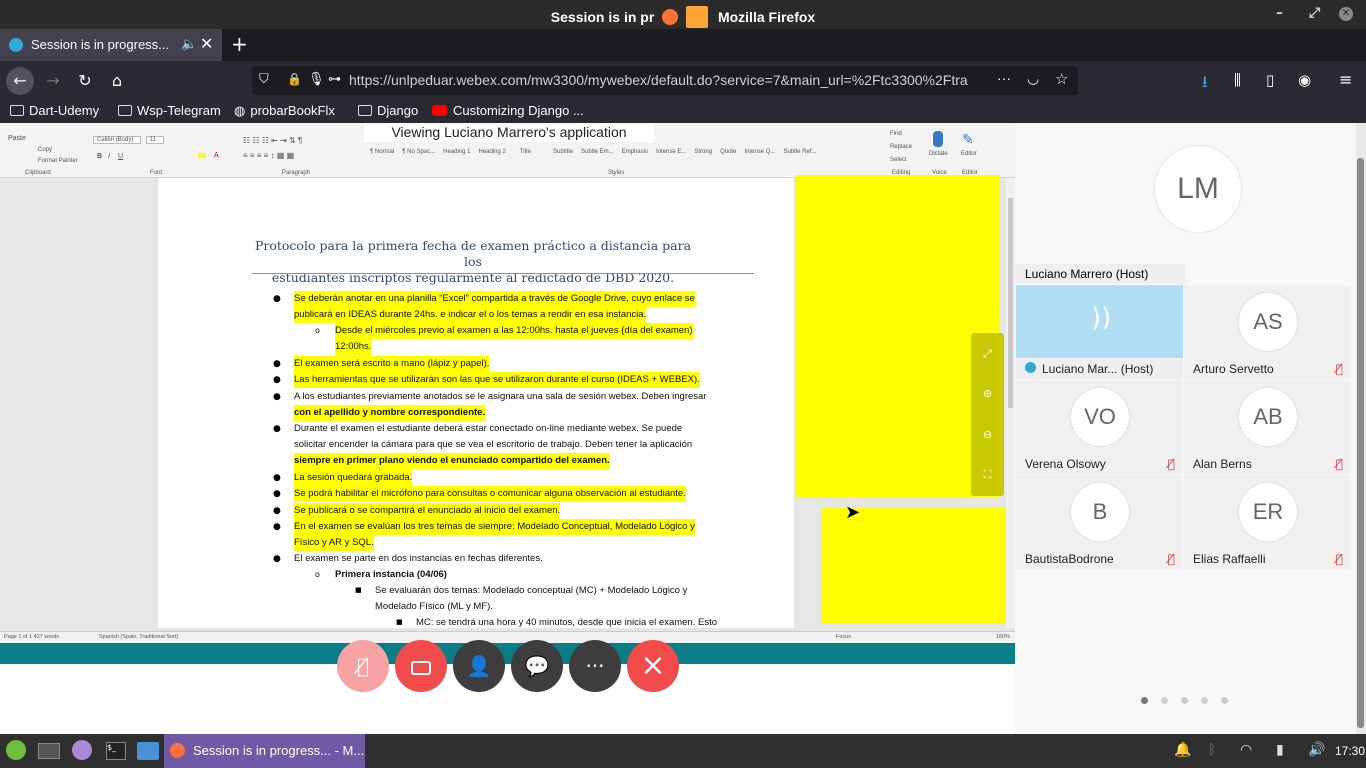 This screenshot has width=1366, height=768. I want to click on participant-tile: AB Alan Berns 🎙̸, so click(1267, 427).